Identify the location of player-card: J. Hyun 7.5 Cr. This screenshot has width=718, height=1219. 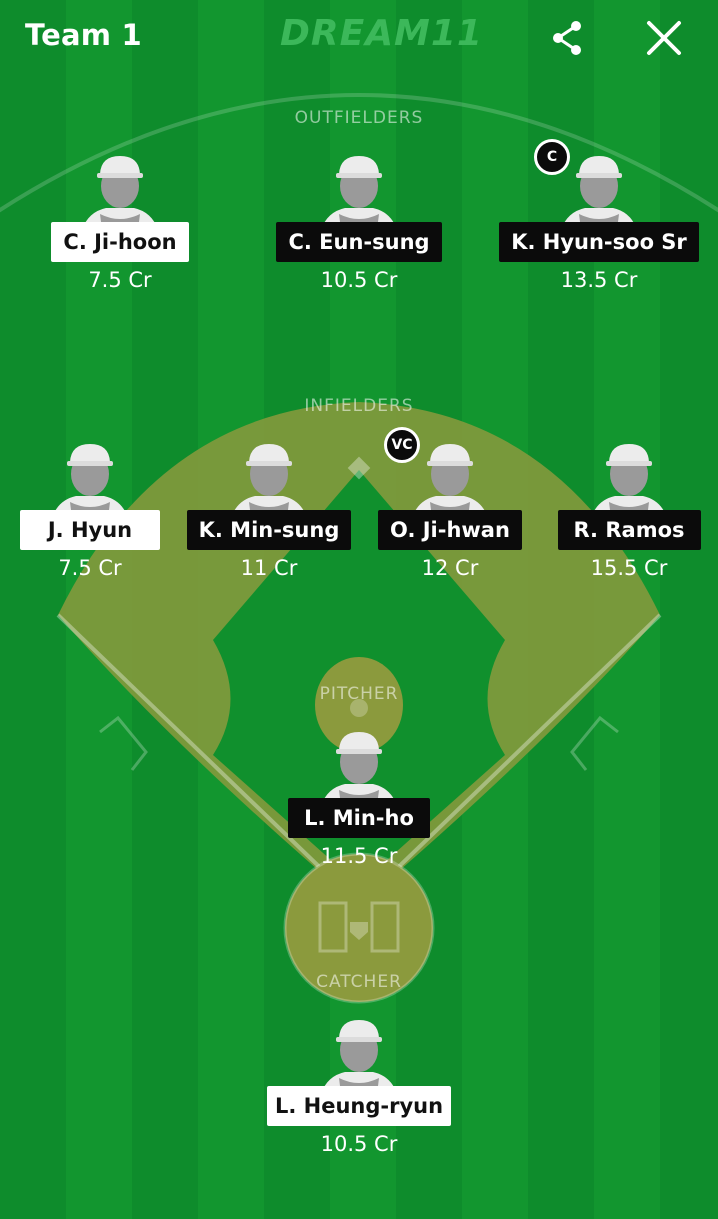
(95, 510).